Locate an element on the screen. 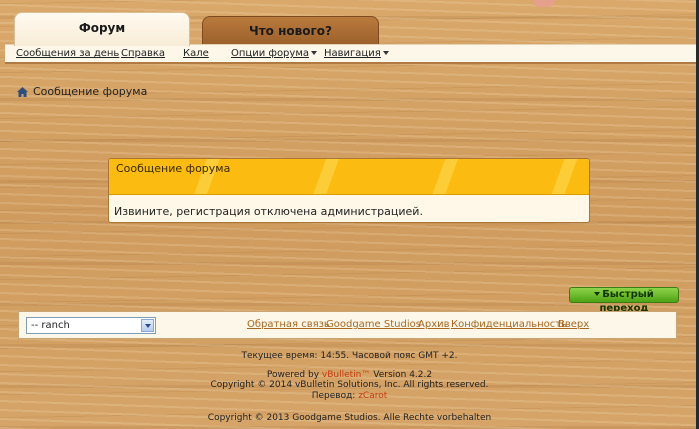 Image resolution: width=699 pixels, height=429 pixels. style-select: -- ranch is located at coordinates (91, 325).